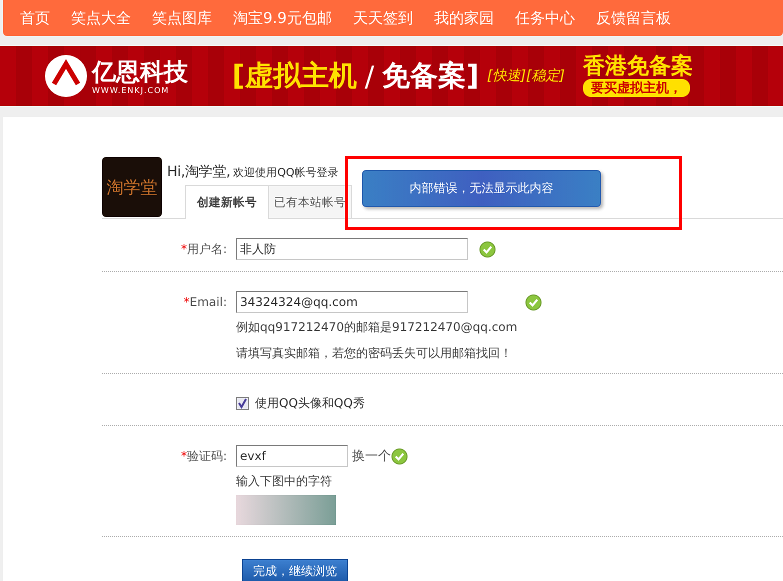 The image size is (783, 581). Describe the element at coordinates (132, 187) in the screenshot. I see `site-logo: 淘学堂` at that location.